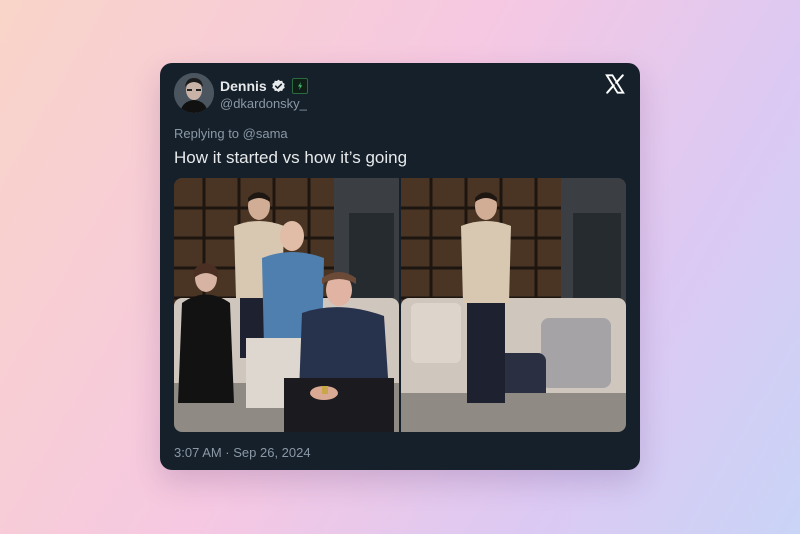 The image size is (800, 534). I want to click on tweet-photo-after, so click(513, 305).